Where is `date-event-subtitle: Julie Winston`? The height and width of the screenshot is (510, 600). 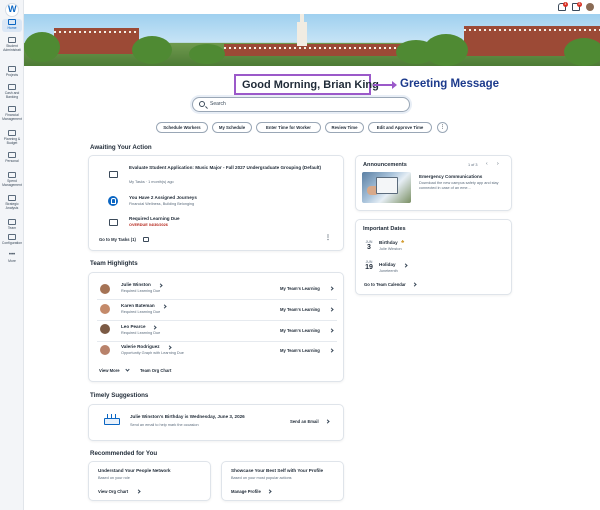 date-event-subtitle: Julie Winston is located at coordinates (390, 249).